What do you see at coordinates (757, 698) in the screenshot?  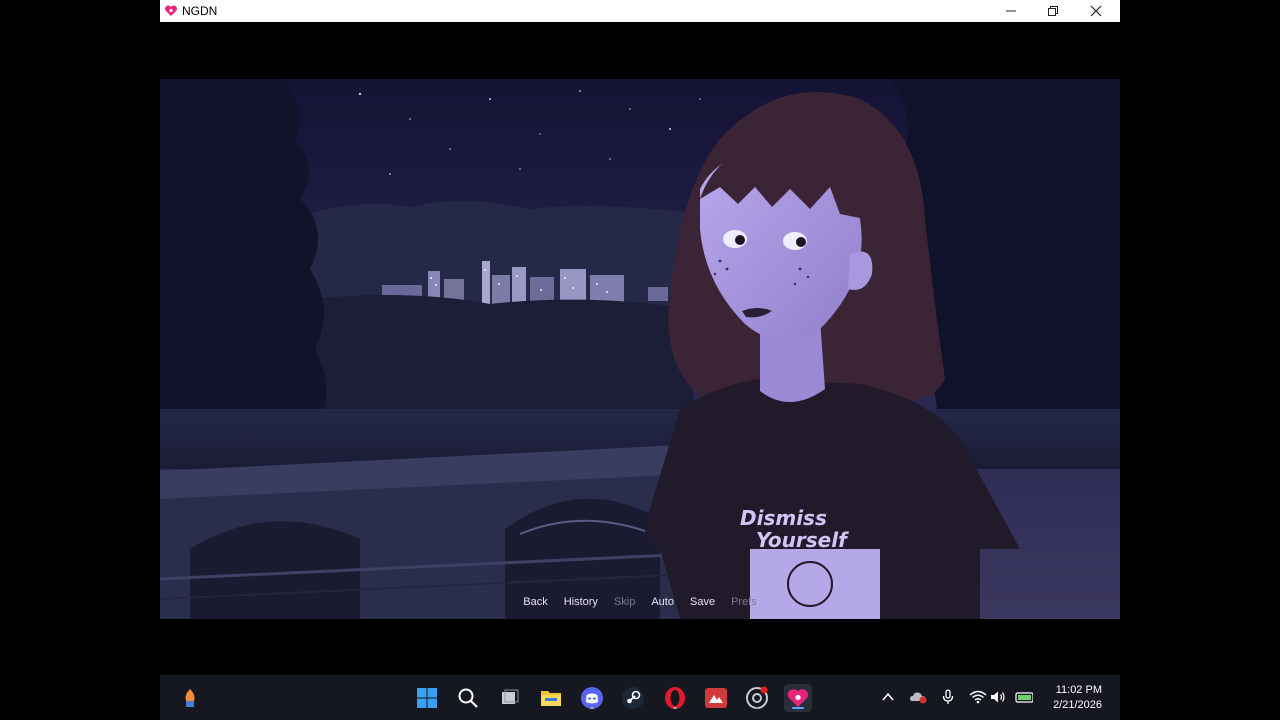 I see `chrome-button` at bounding box center [757, 698].